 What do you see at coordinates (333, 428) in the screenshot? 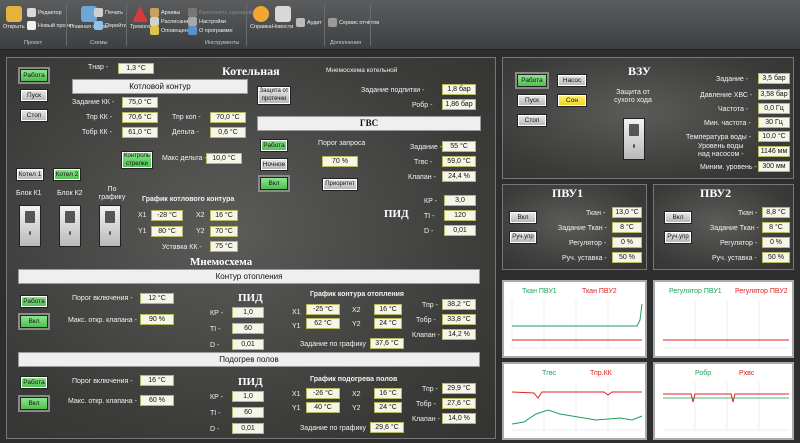
I see `floor-zad-label: Задание по графику` at bounding box center [333, 428].